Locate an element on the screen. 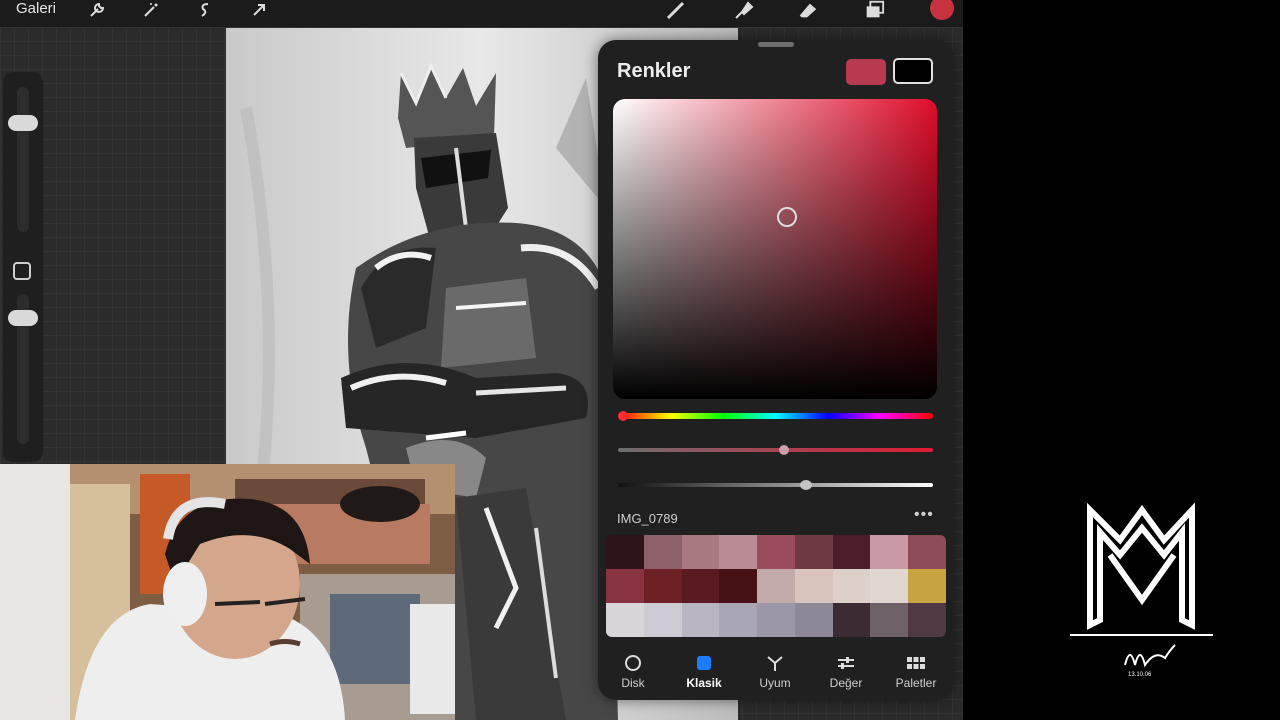 This screenshot has width=1280, height=720. tab-label: Uyum is located at coordinates (775, 683).